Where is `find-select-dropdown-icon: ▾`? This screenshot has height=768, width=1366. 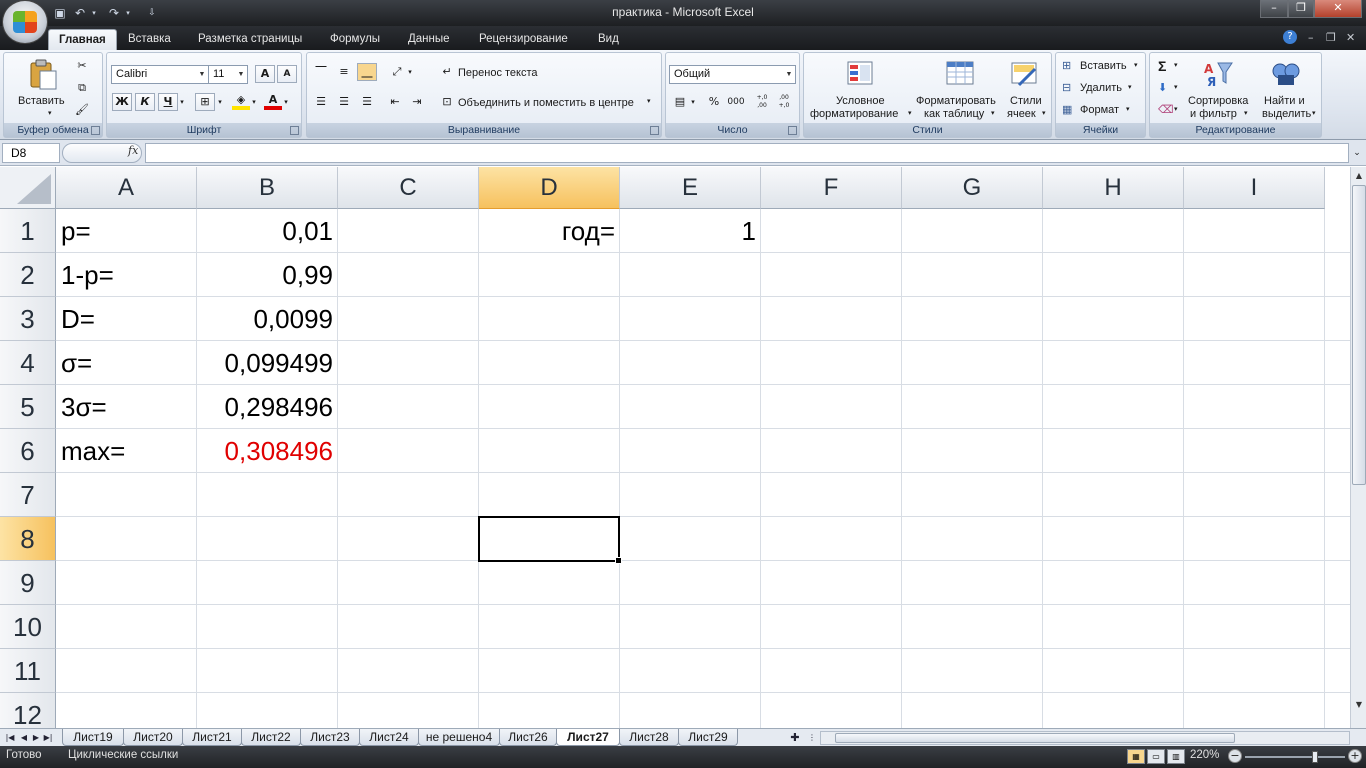 find-select-dropdown-icon: ▾ is located at coordinates (1314, 113).